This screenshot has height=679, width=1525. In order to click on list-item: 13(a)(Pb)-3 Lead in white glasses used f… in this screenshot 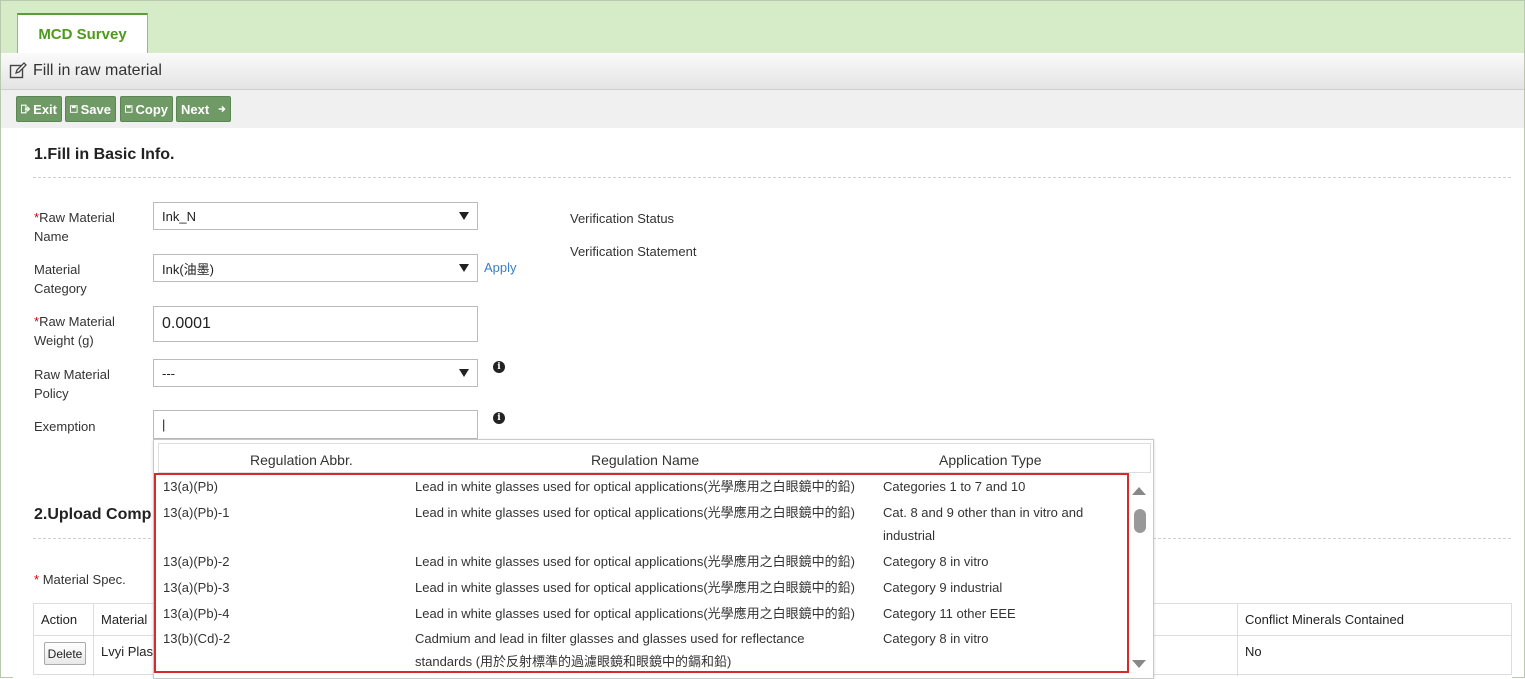, I will do `click(641, 588)`.